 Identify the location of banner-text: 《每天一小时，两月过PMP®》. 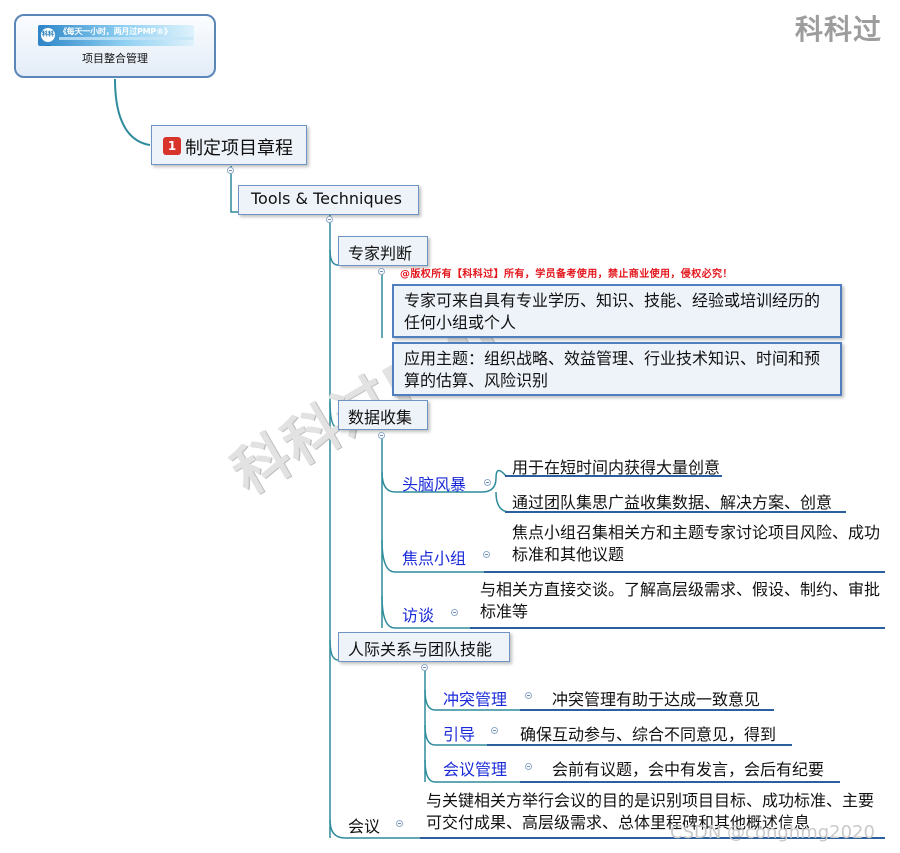
(115, 31).